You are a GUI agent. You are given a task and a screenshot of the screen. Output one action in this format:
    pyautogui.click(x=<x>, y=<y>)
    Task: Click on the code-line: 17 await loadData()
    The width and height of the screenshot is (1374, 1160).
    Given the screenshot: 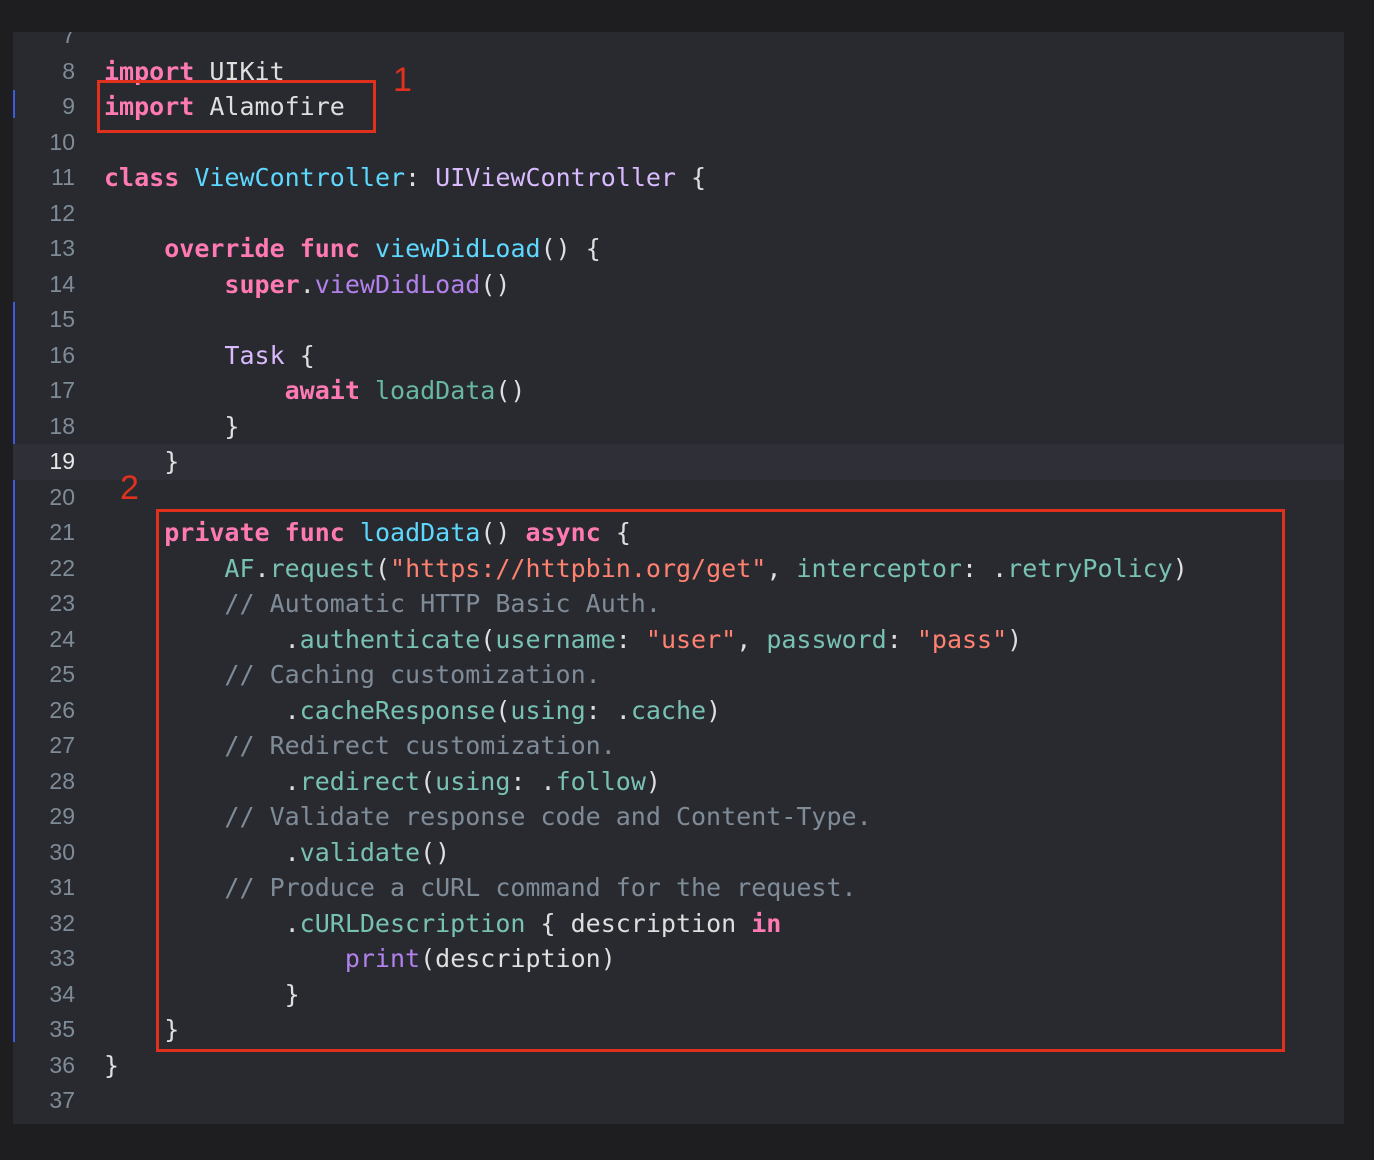 What is the action you would take?
    pyautogui.click(x=678, y=391)
    